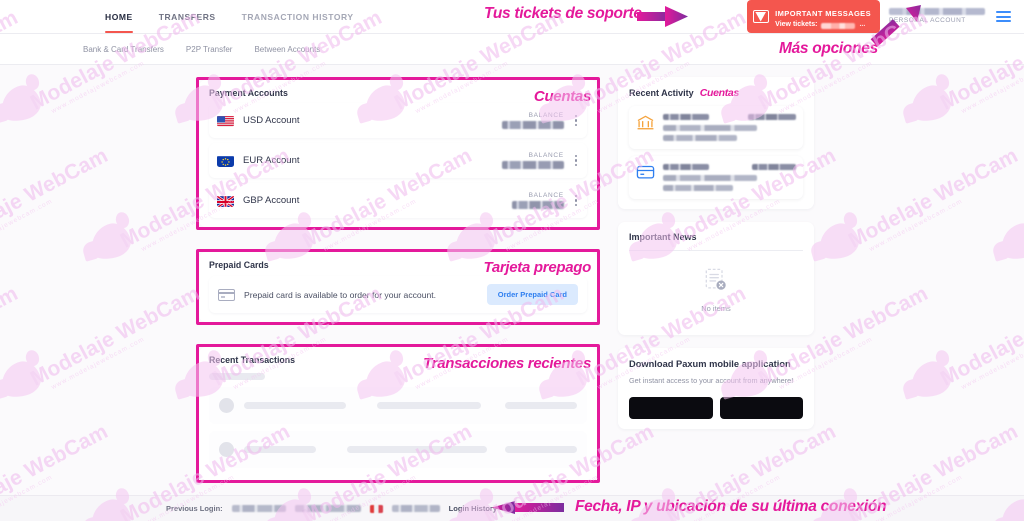 Image resolution: width=1024 pixels, height=521 pixels. Describe the element at coordinates (823, 14) in the screenshot. I see `important-messages-title: IMPORTANT MESSAGES` at that location.